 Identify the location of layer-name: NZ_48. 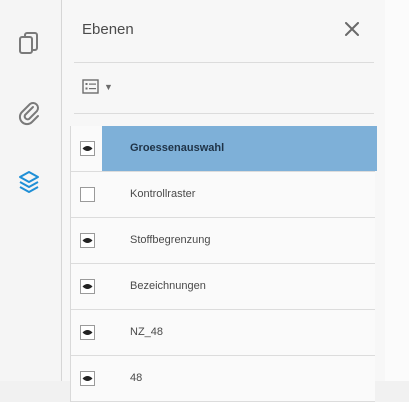
(147, 332).